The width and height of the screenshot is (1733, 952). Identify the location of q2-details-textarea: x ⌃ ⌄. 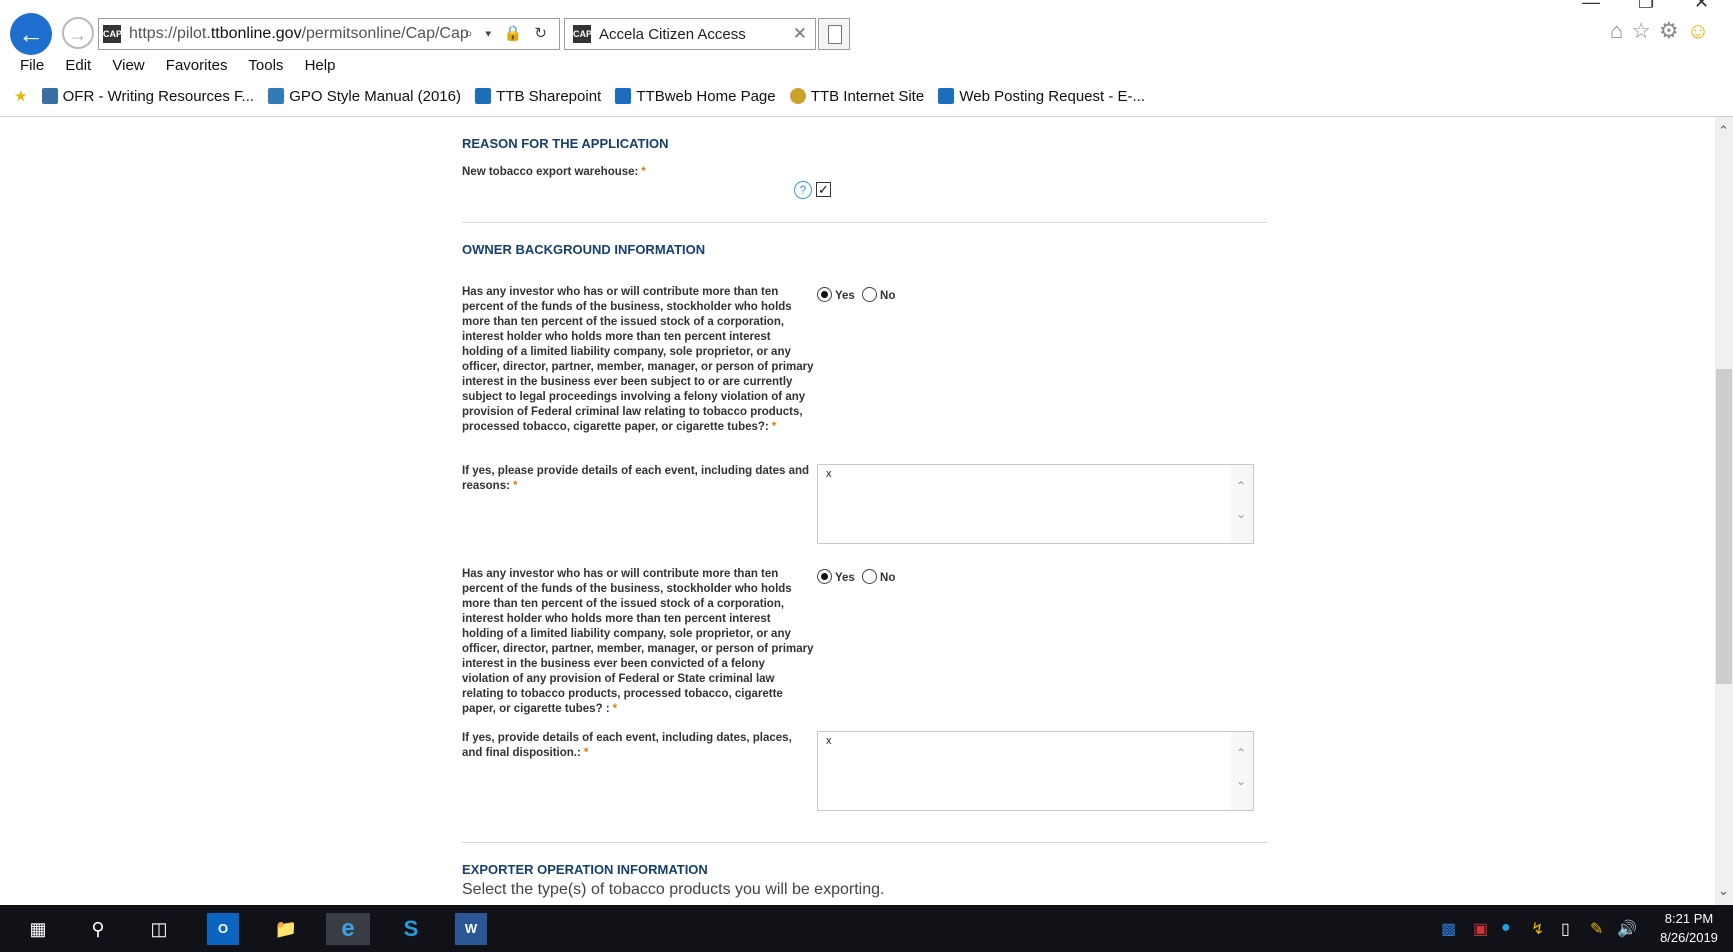
(1035, 771).